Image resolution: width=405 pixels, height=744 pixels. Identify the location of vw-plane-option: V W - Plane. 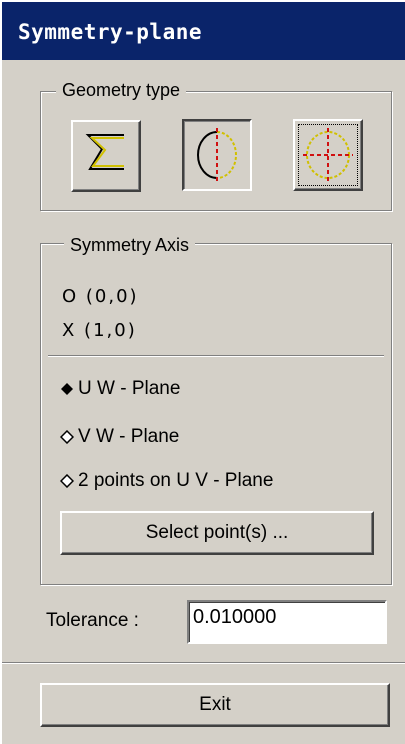
(119, 437).